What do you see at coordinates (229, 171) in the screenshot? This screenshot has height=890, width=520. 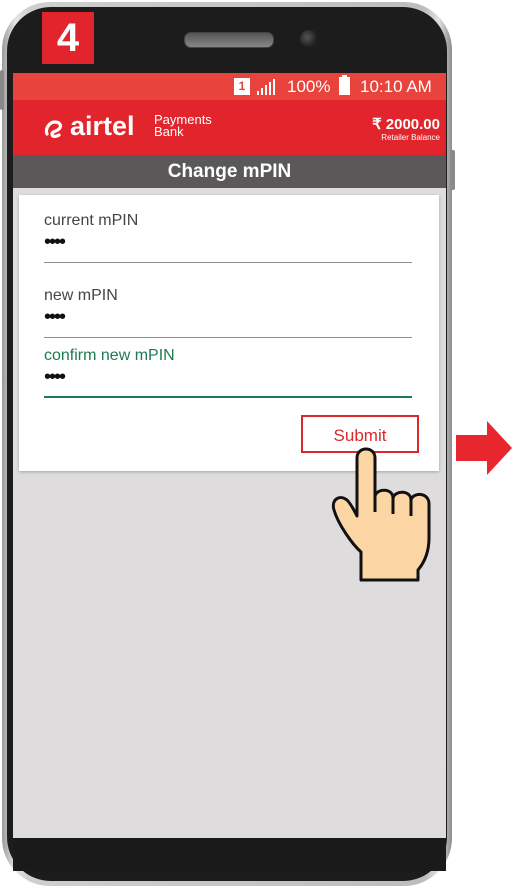 I see `page-title: Change mPIN` at bounding box center [229, 171].